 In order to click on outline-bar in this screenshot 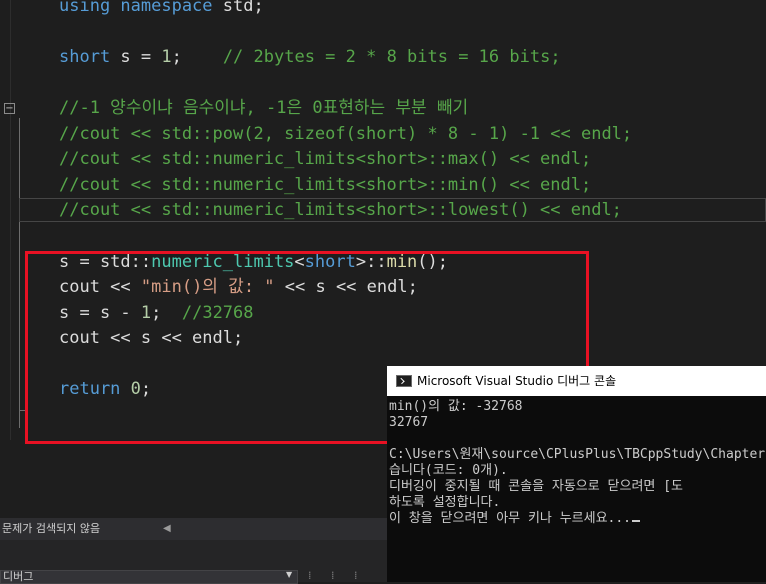, I will do `click(19, 273)`.